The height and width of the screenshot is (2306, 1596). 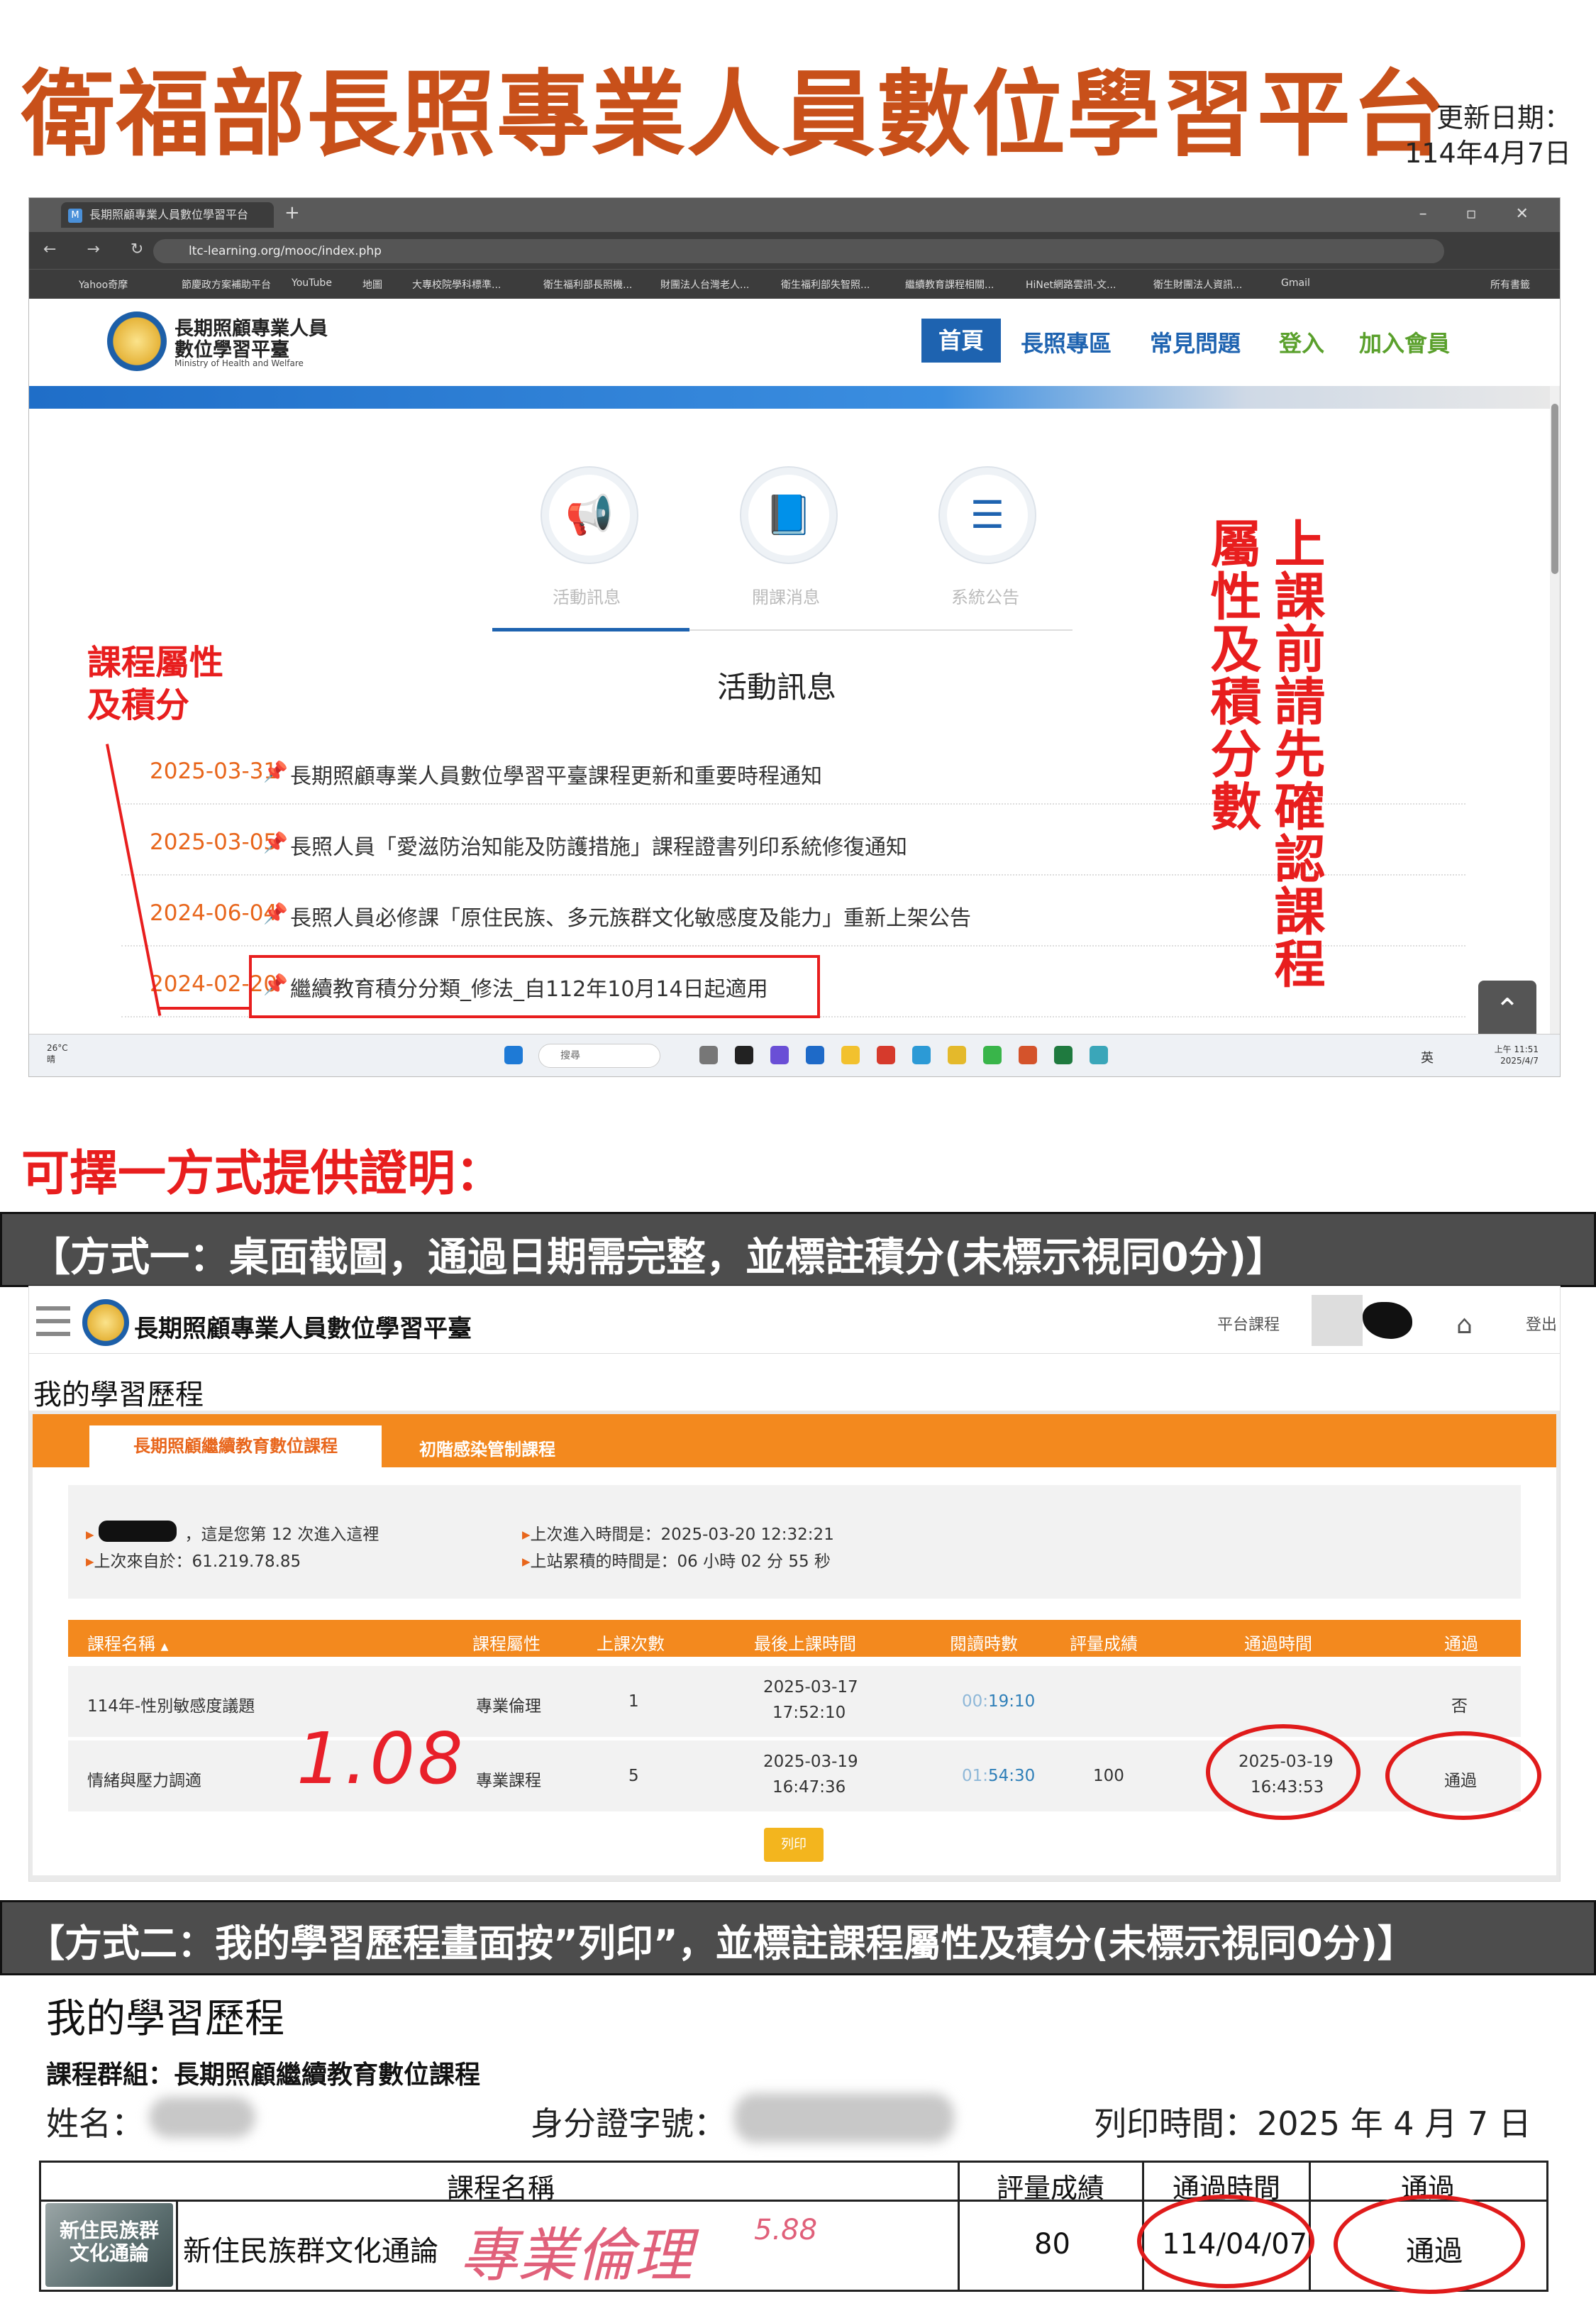 What do you see at coordinates (58, 1053) in the screenshot?
I see `weather-widget: 26°C 晴` at bounding box center [58, 1053].